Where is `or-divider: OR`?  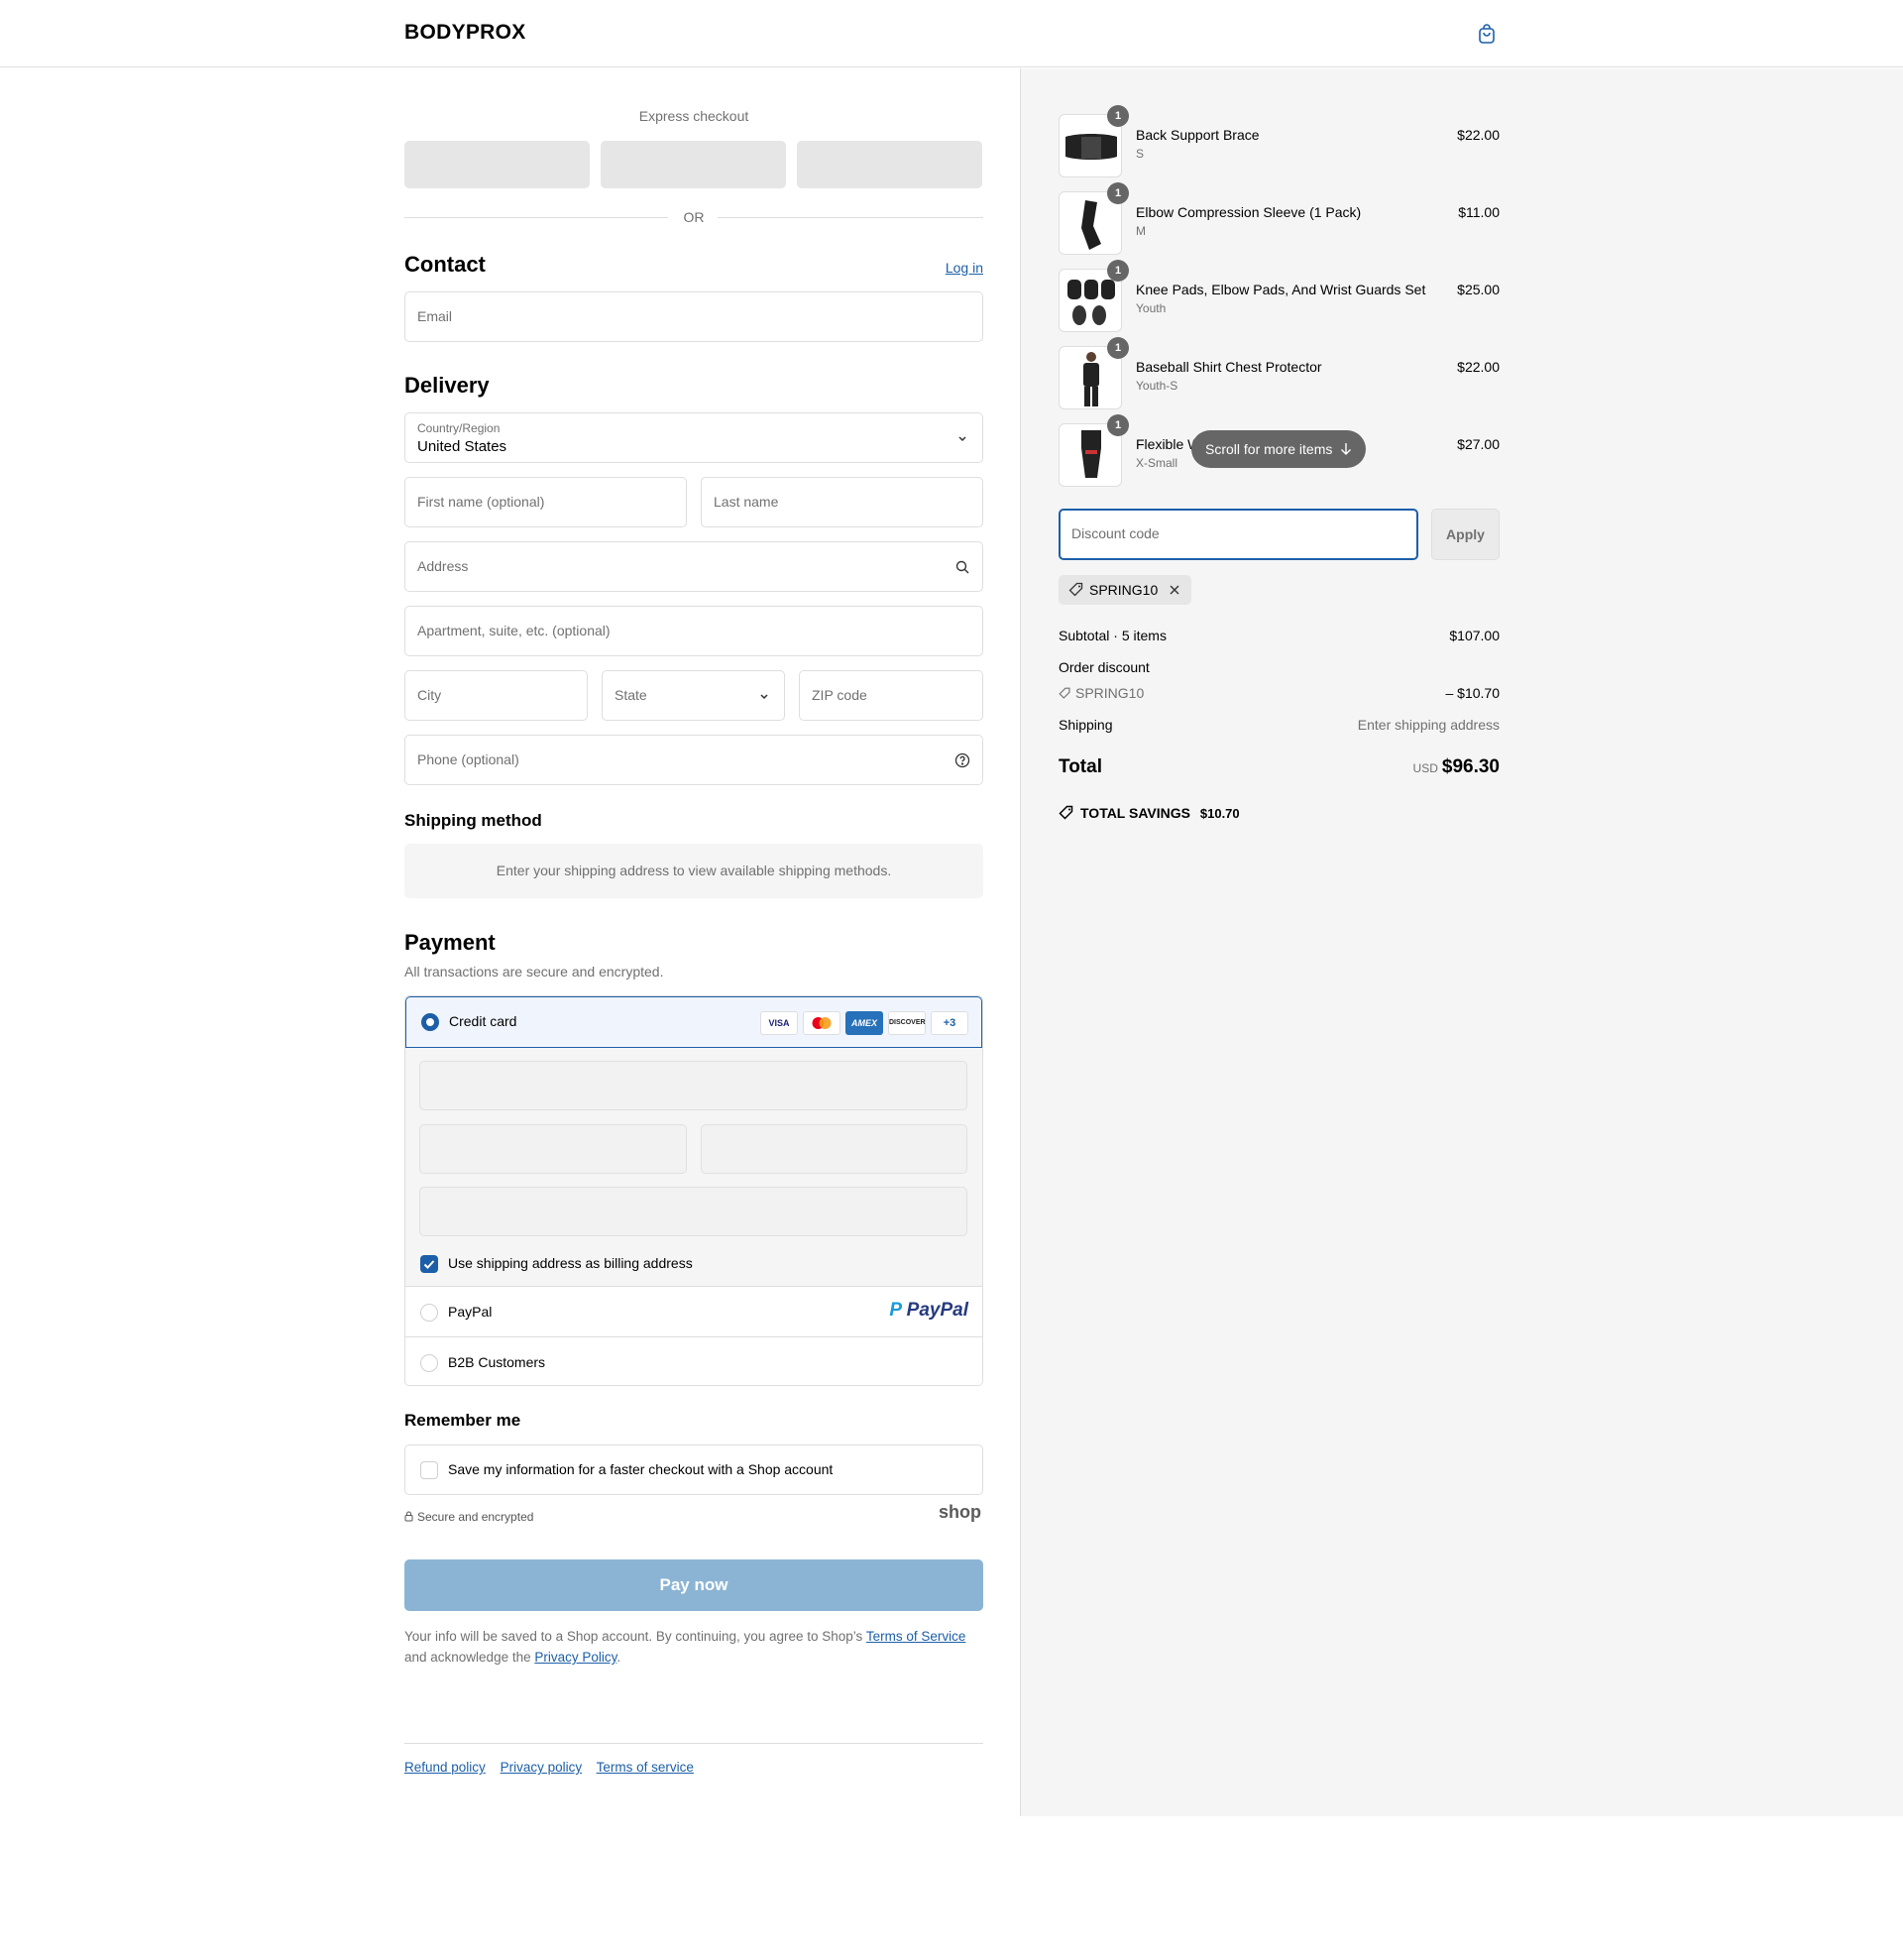 or-divider: OR is located at coordinates (693, 217).